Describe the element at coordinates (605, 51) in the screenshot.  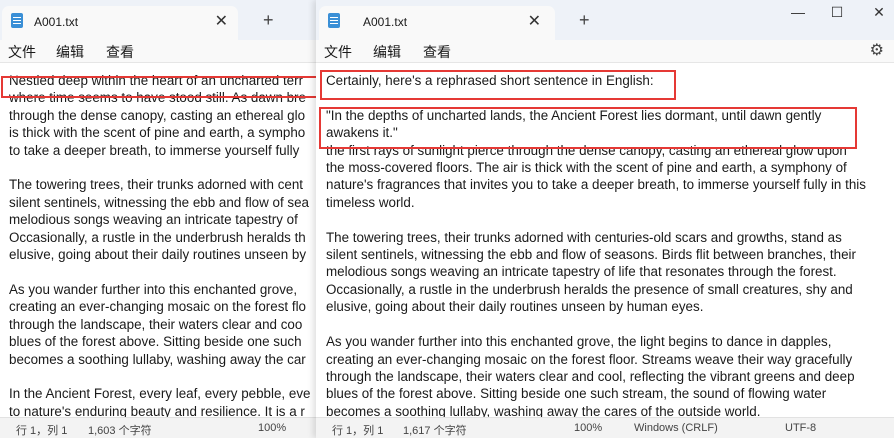
I see `menu-bar: 文件 编辑 查看 ⚙` at that location.